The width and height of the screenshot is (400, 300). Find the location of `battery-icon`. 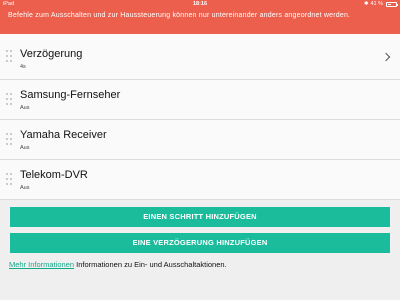

battery-icon is located at coordinates (392, 4).